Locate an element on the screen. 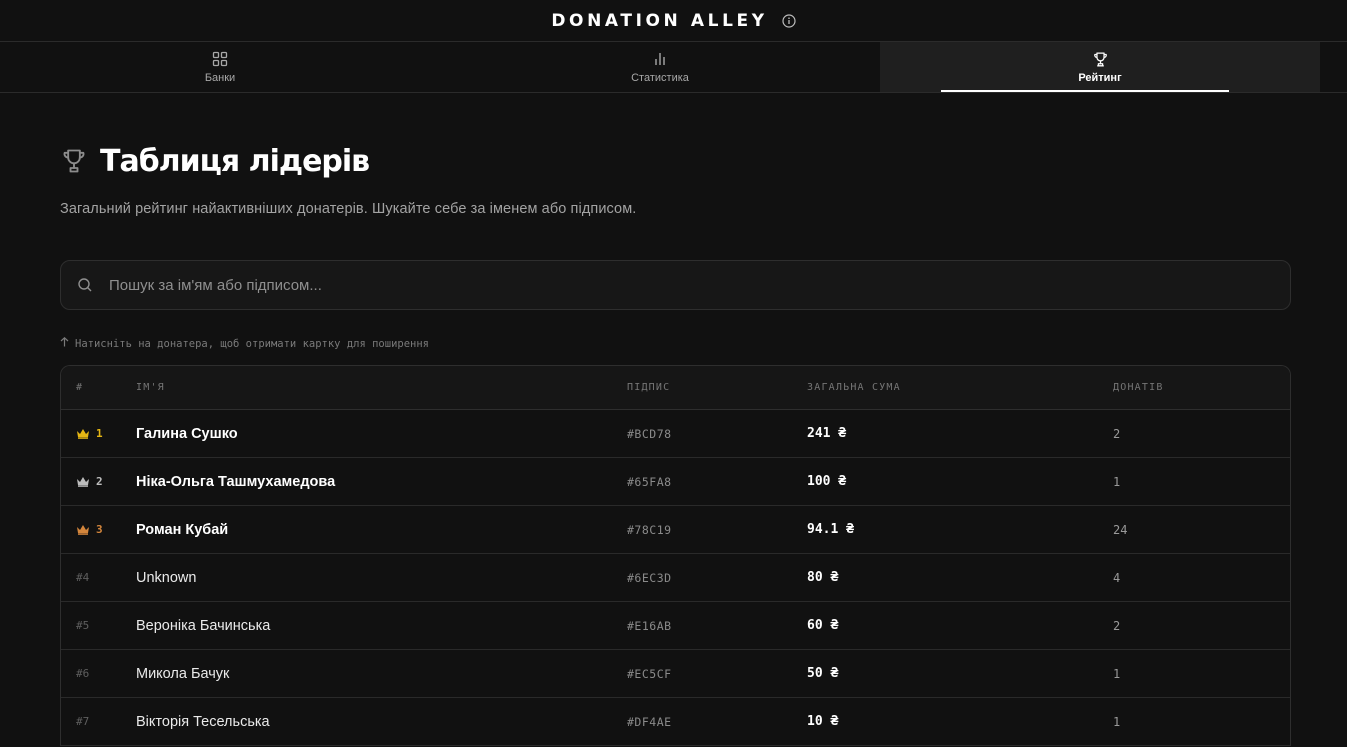 The image size is (1347, 747). col-total-header: ЗАГАЛЬНА СУМА is located at coordinates (854, 387).